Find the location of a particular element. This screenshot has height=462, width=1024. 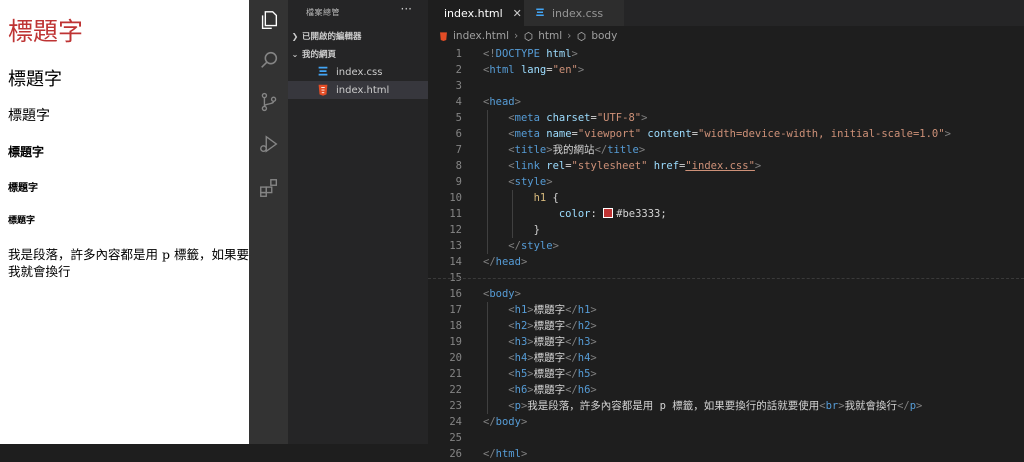

code-line: 20 <h4>標題字</h4> is located at coordinates (726, 358).